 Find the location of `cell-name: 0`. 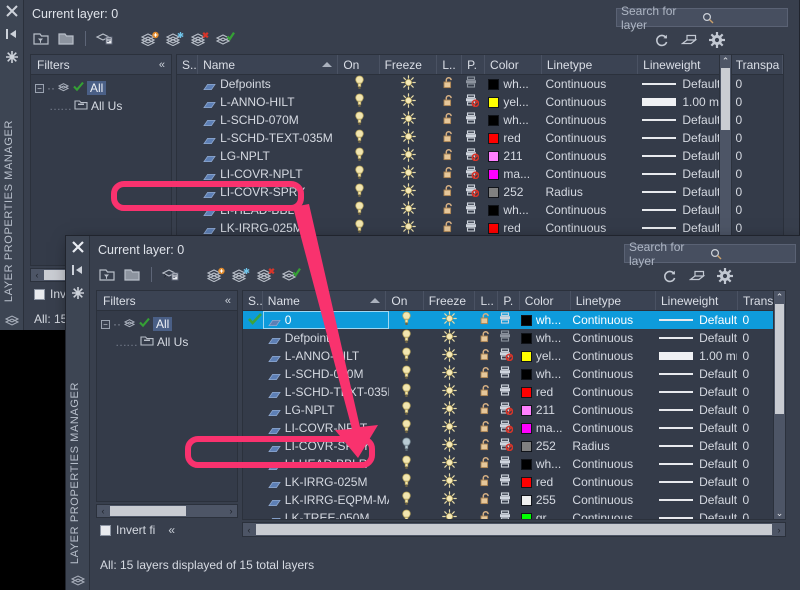

cell-name: 0 is located at coordinates (326, 320).